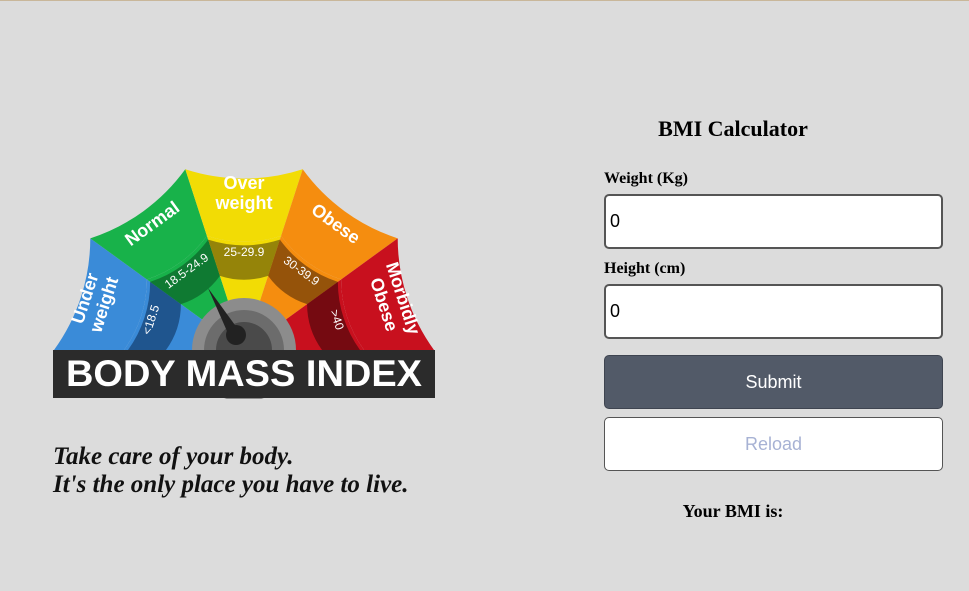 The width and height of the screenshot is (969, 591). Describe the element at coordinates (733, 128) in the screenshot. I see `calculator-title: BMI Calculator` at that location.